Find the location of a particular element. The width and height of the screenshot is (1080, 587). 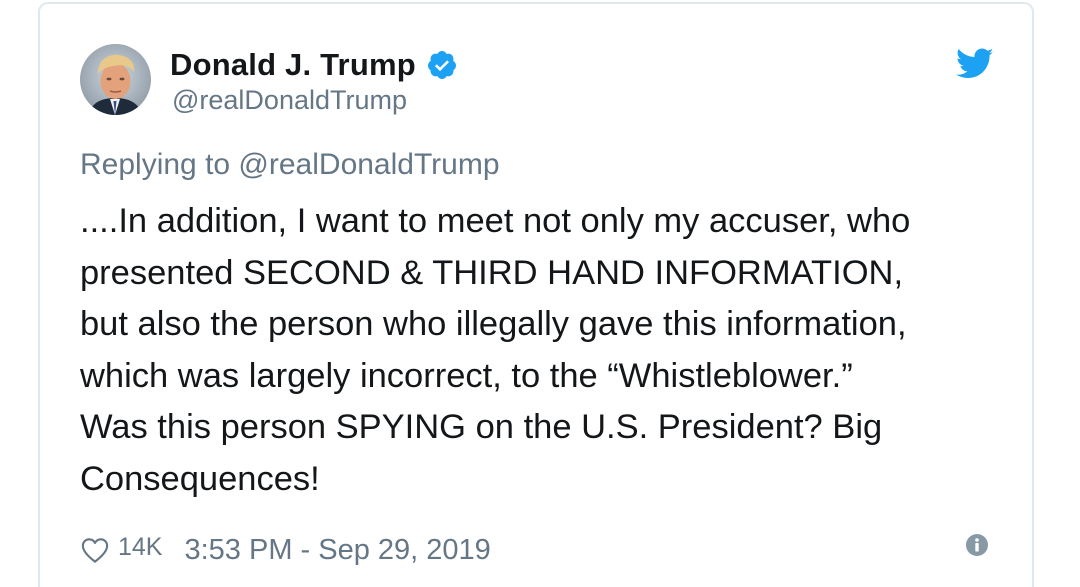

twitter-bird-icon is located at coordinates (975, 64).